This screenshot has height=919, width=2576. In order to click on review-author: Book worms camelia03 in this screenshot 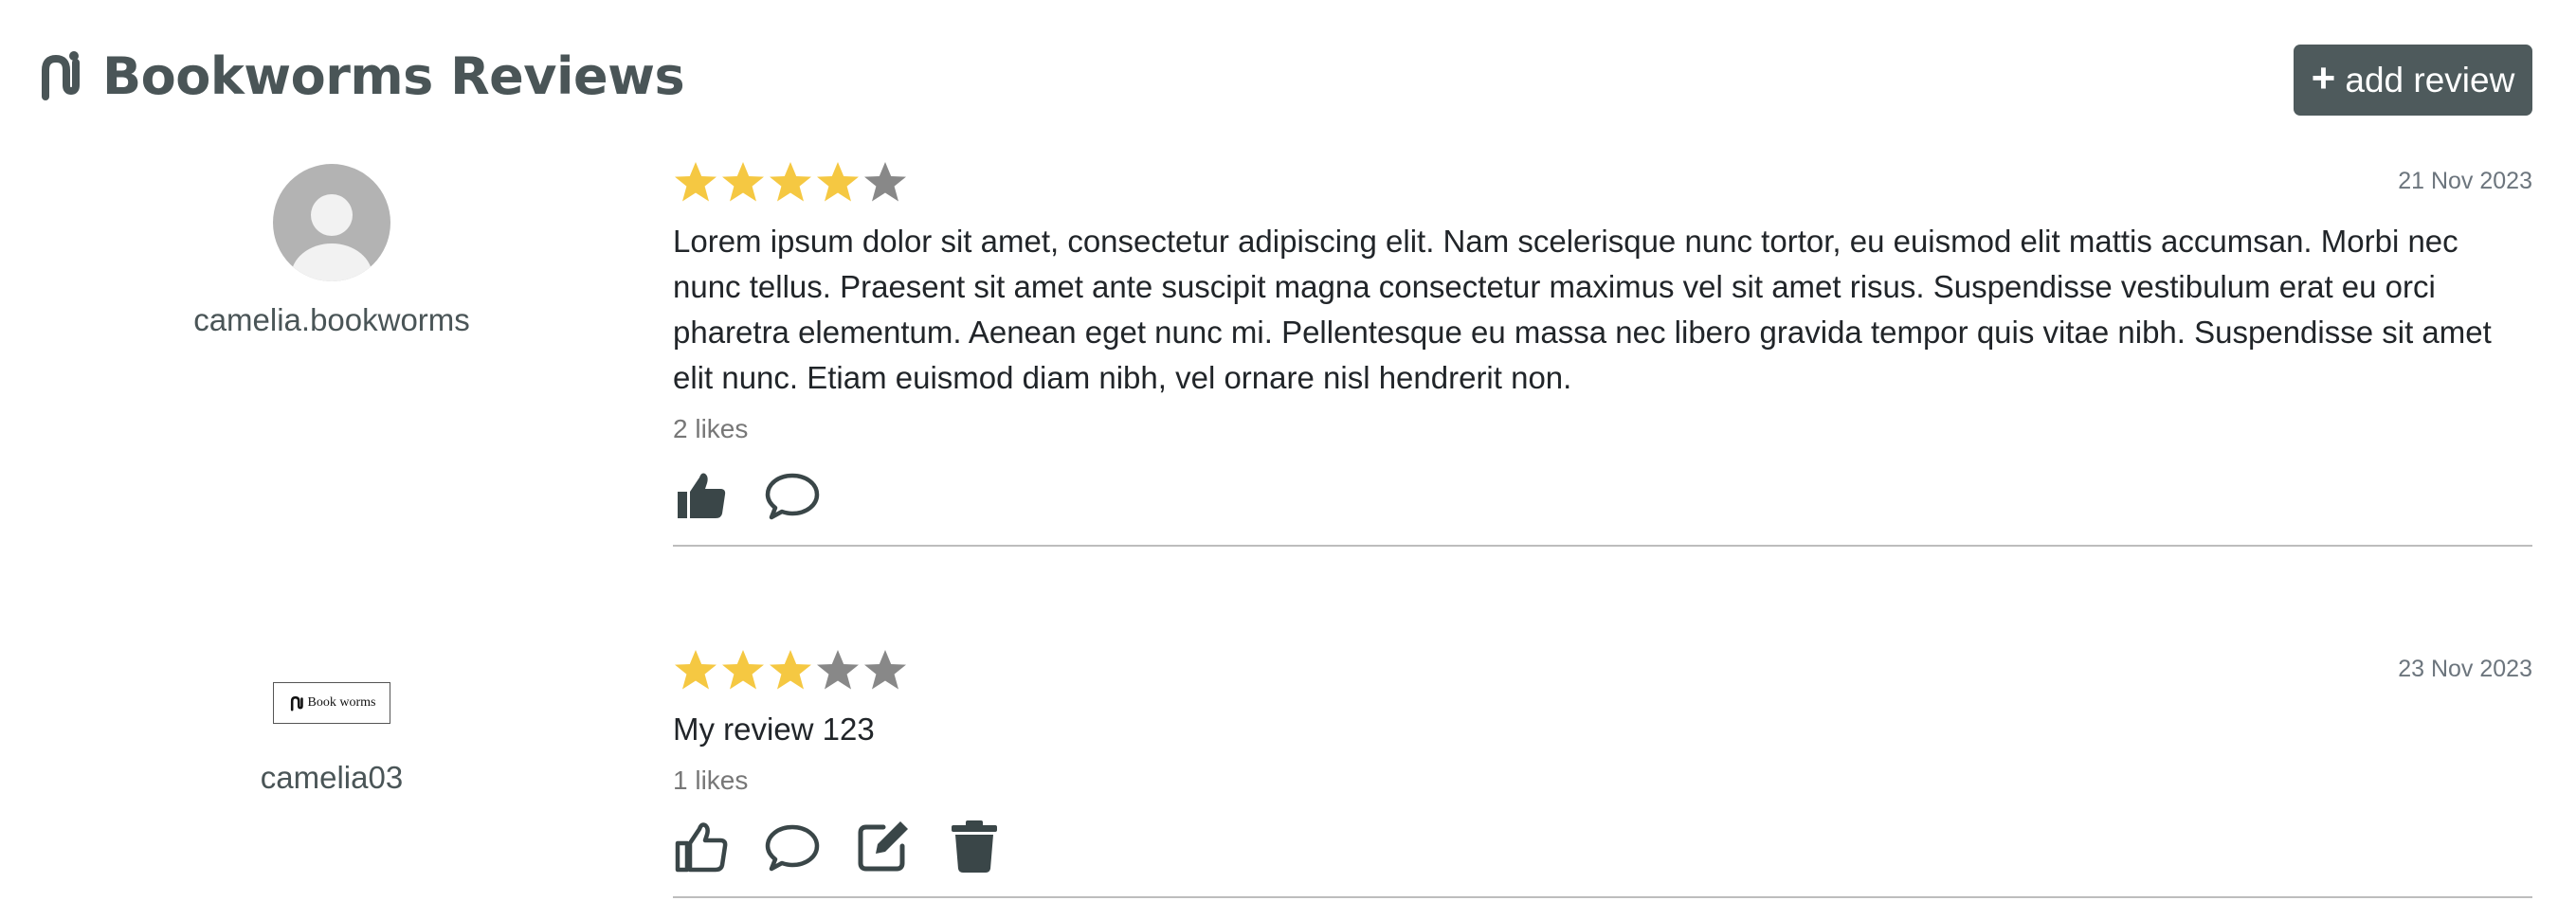, I will do `click(331, 733)`.